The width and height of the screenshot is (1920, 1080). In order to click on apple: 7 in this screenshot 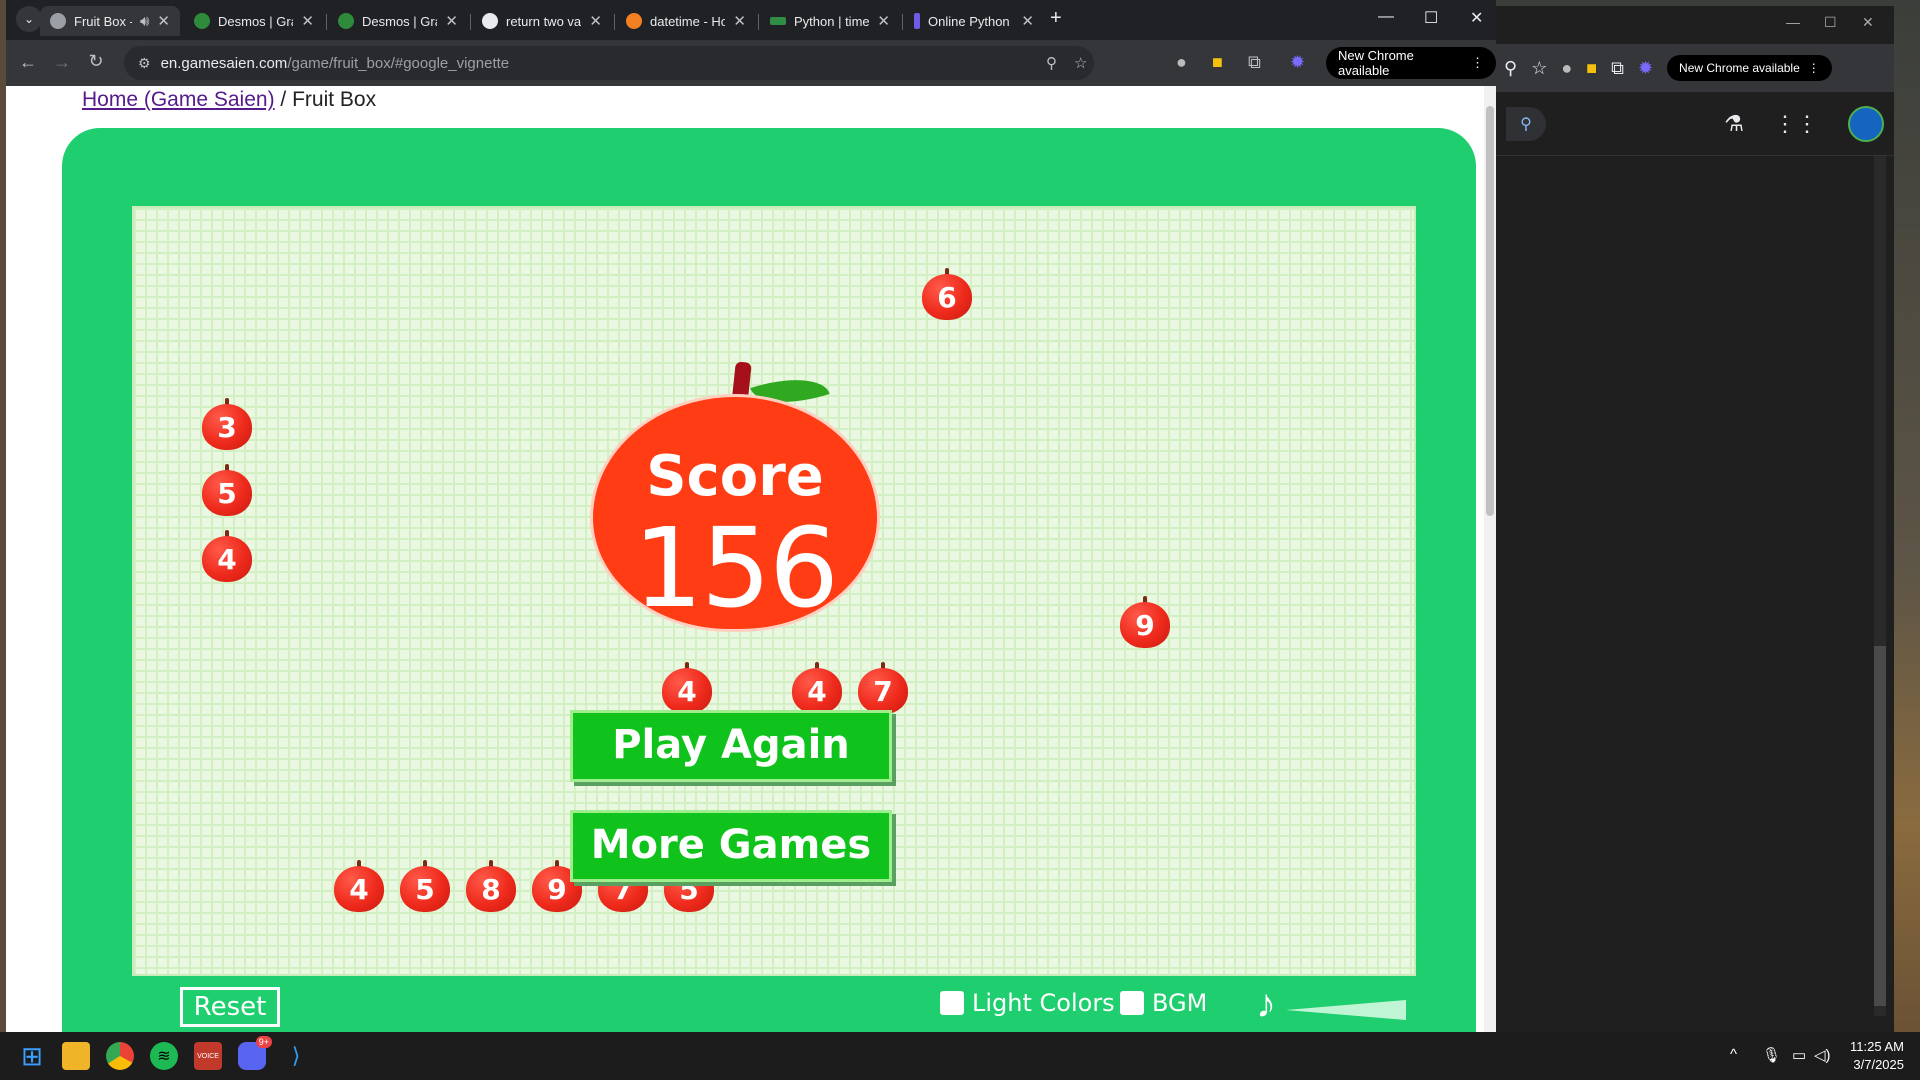, I will do `click(883, 688)`.